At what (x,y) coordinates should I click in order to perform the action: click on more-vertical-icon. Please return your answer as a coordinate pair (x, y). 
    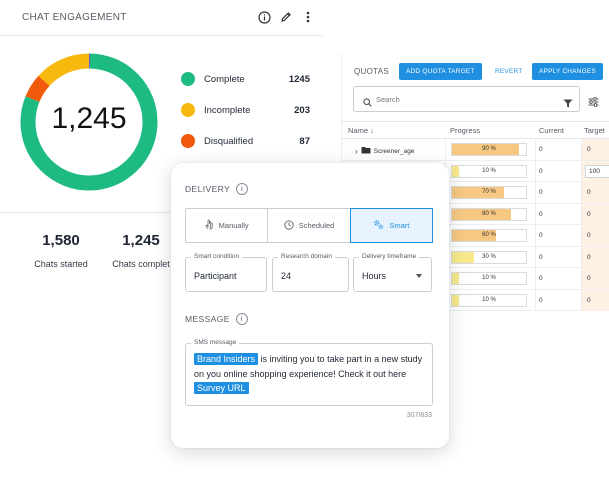
    Looking at the image, I should click on (308, 17).